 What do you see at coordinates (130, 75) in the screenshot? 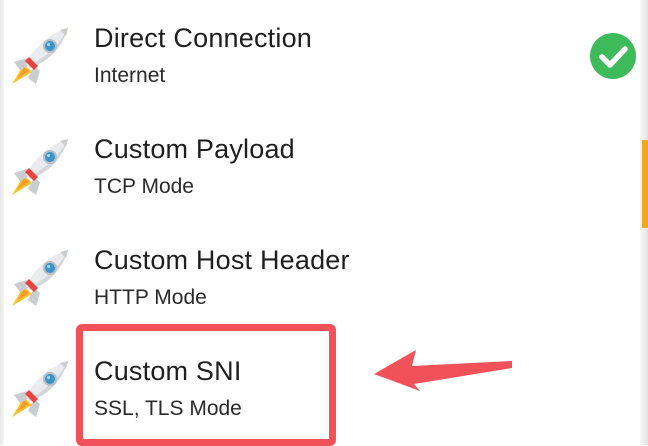
I see `option-subtitle: Internet` at bounding box center [130, 75].